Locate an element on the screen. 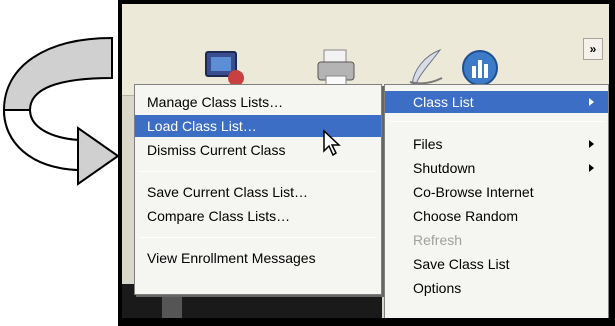 The height and width of the screenshot is (326, 615). menu-item-choose-random: Choose Random is located at coordinates (496, 216).